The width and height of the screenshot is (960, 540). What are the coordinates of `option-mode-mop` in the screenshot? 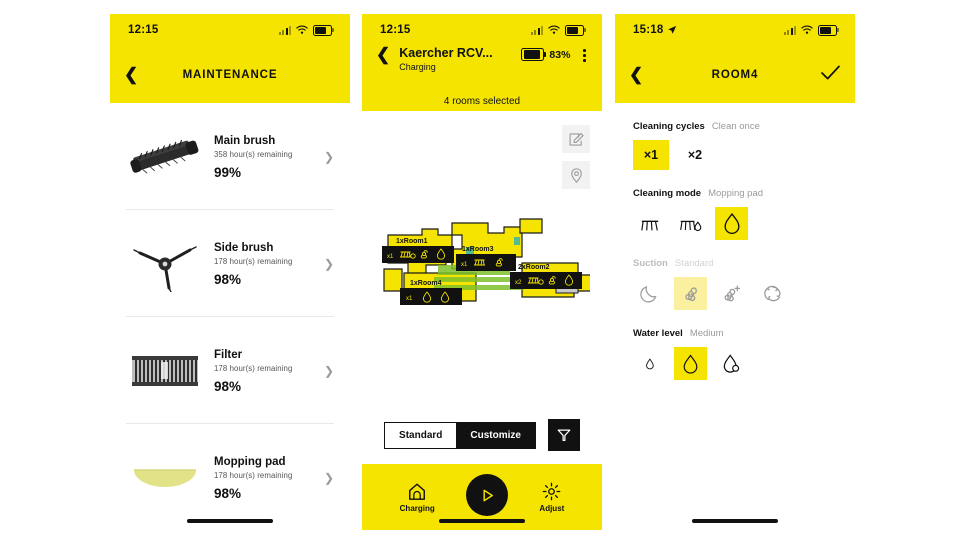 It's located at (731, 223).